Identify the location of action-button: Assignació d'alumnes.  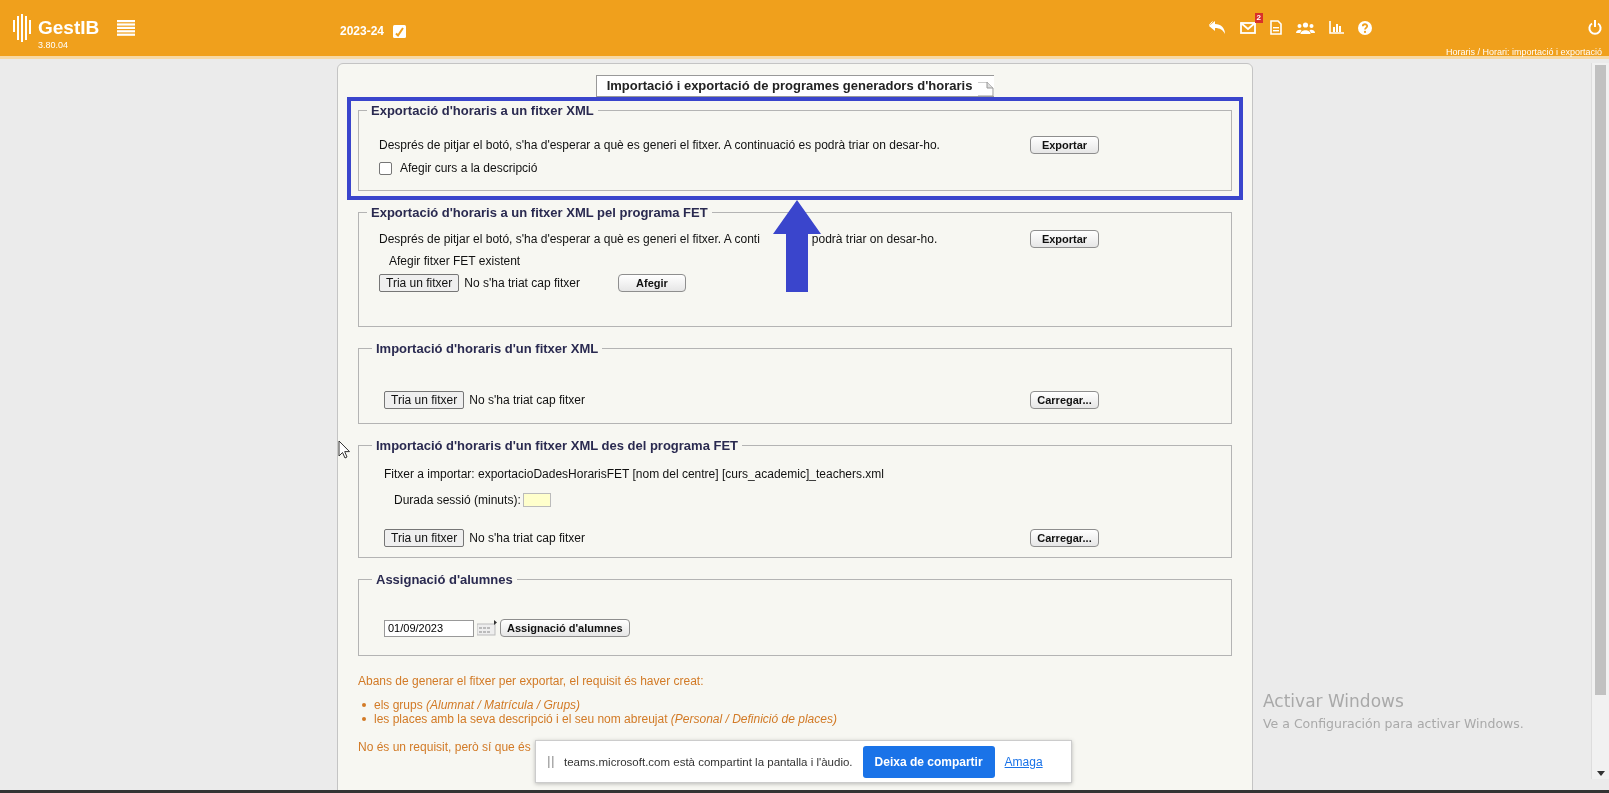
(565, 628).